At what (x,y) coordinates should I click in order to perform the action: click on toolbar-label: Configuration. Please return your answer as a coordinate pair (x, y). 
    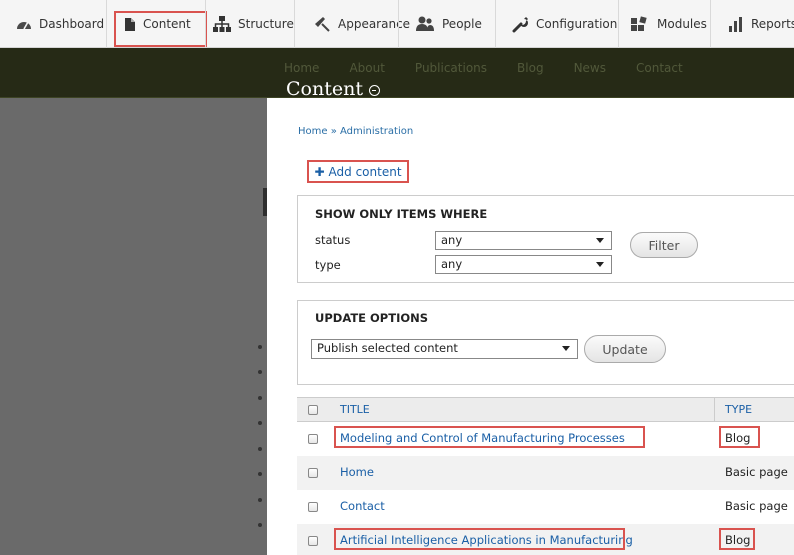
    Looking at the image, I should click on (577, 24).